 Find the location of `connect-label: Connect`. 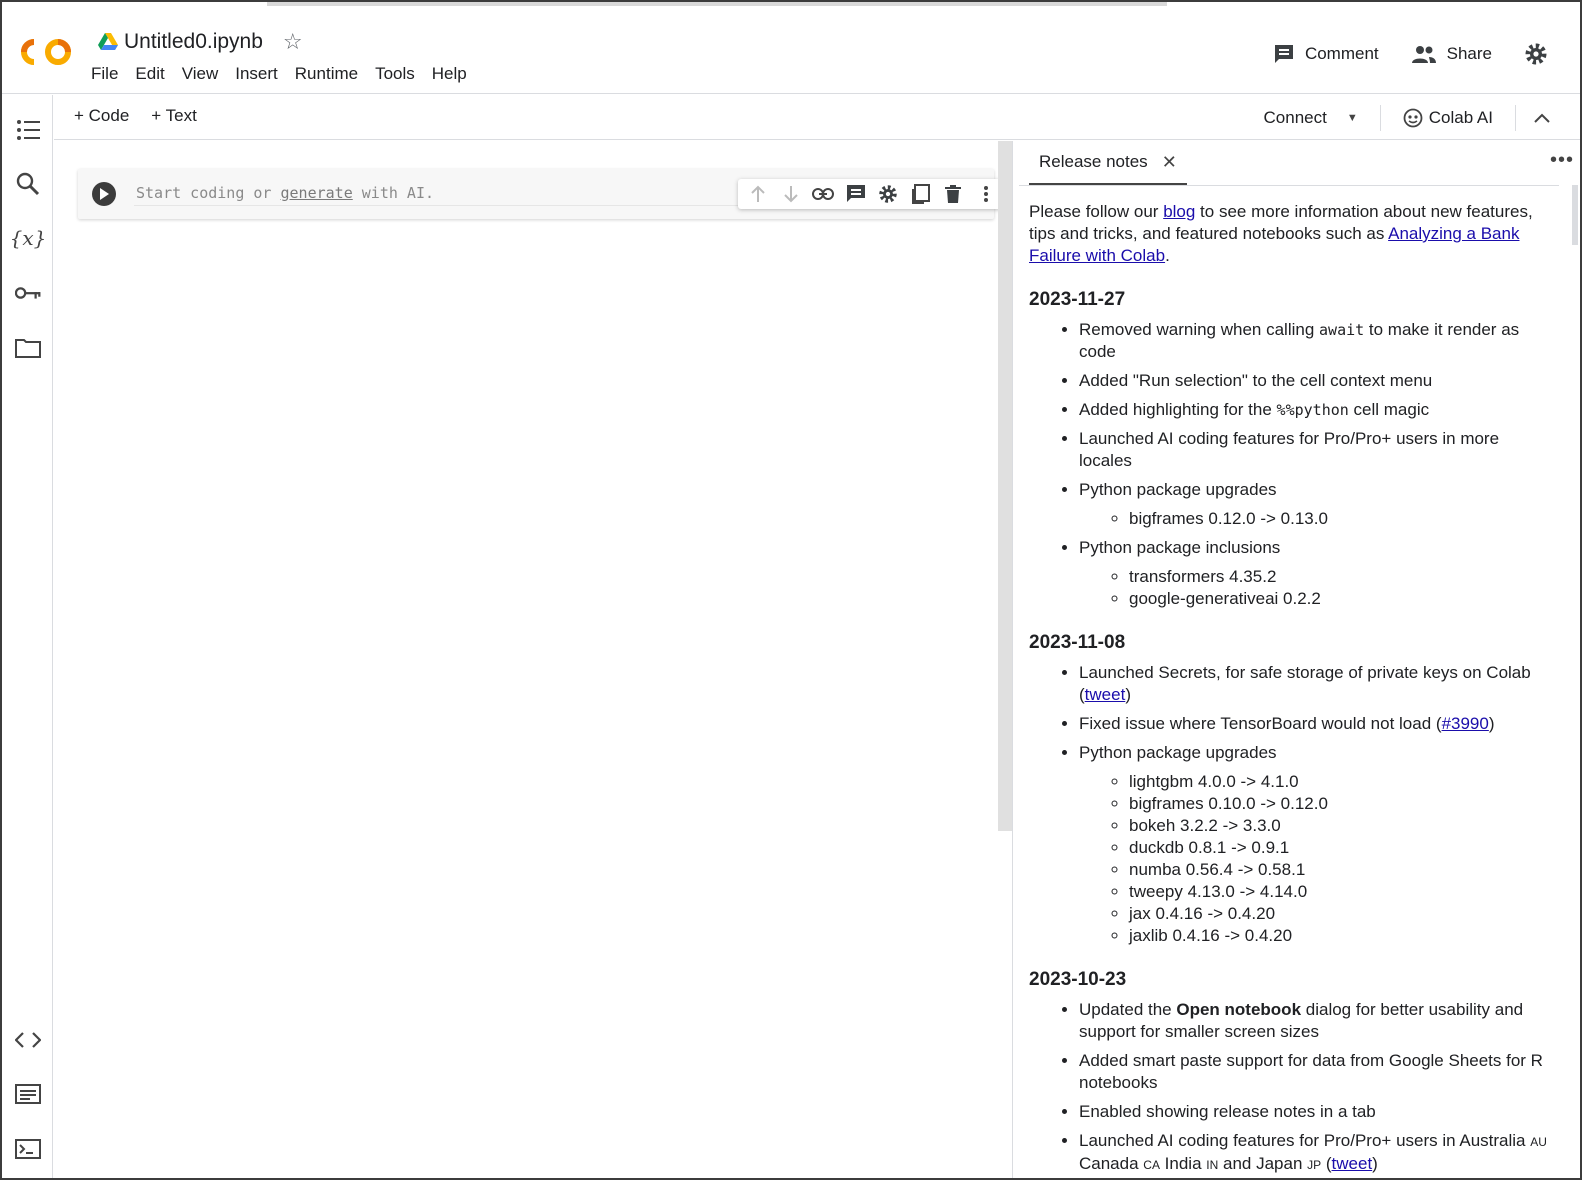

connect-label: Connect is located at coordinates (1295, 117).